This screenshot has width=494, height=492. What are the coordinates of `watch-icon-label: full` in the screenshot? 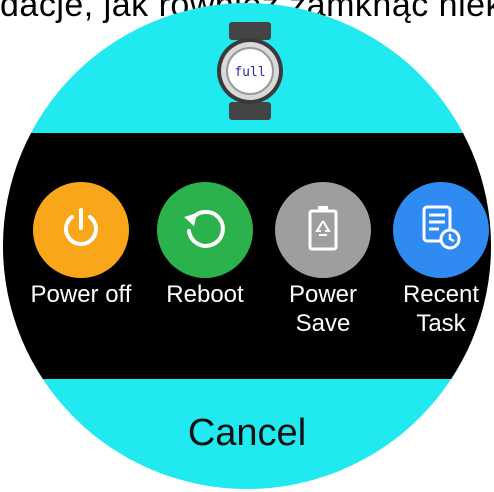 It's located at (249, 72).